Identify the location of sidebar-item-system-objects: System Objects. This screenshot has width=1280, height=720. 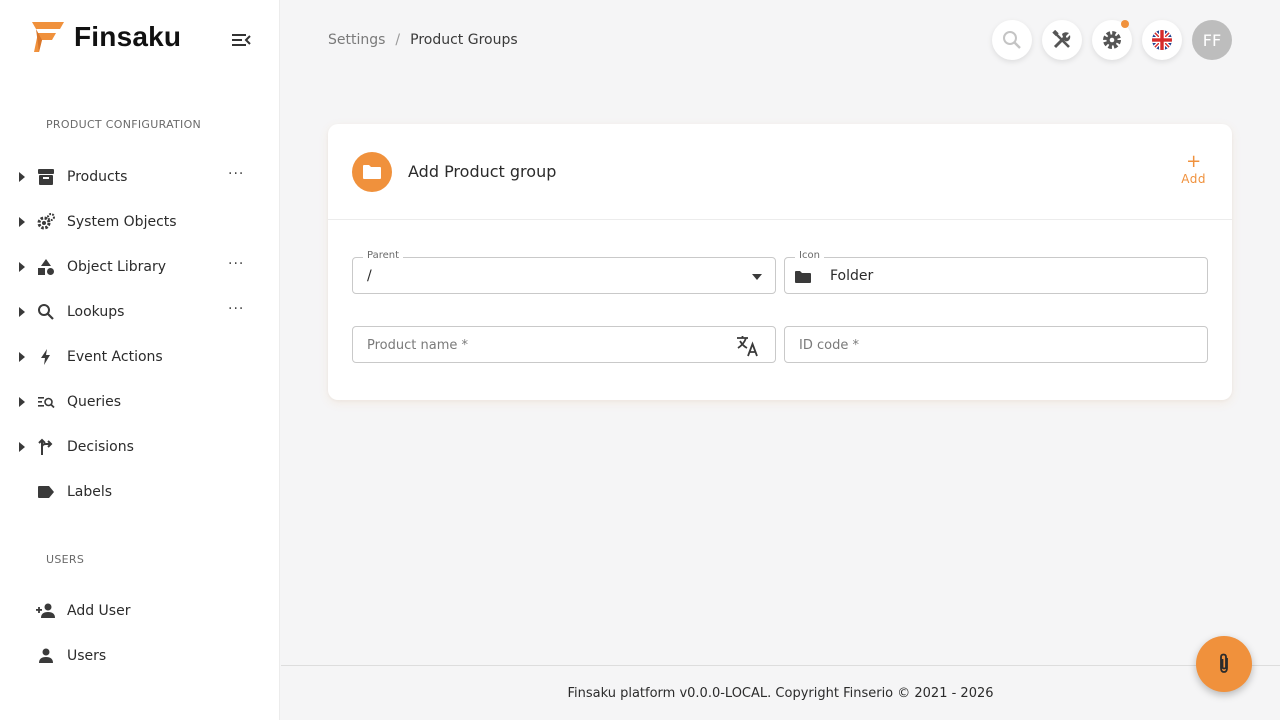
(140, 222).